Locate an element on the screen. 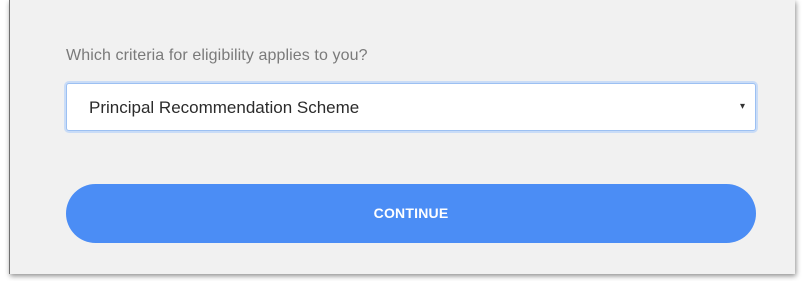  eligibility-selected-value: Principal Recommendation Scheme is located at coordinates (224, 107).